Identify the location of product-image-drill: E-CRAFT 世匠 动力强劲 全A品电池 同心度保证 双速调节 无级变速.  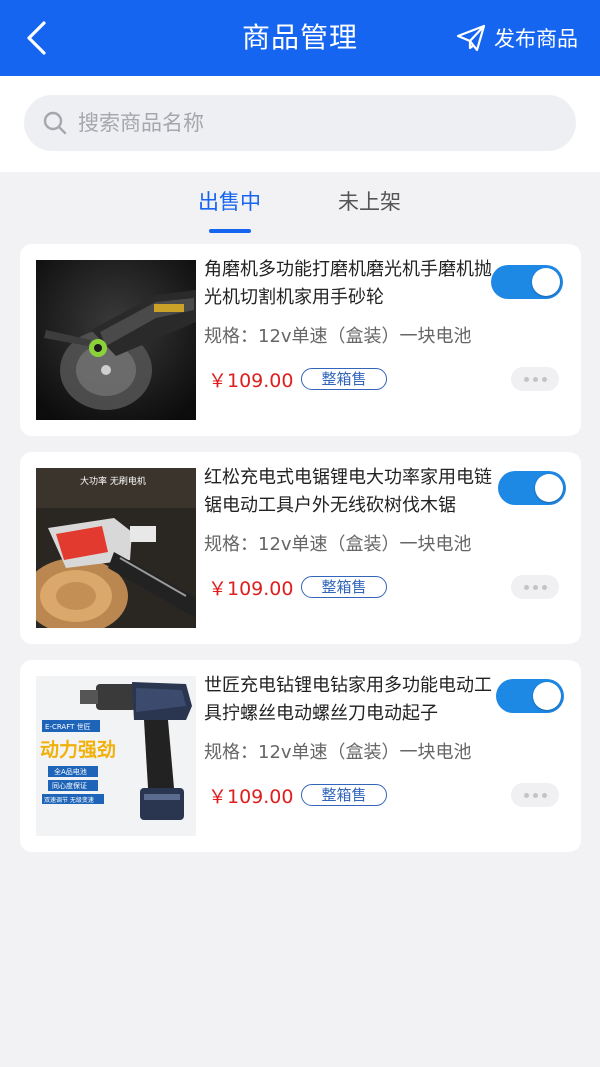
(116, 756).